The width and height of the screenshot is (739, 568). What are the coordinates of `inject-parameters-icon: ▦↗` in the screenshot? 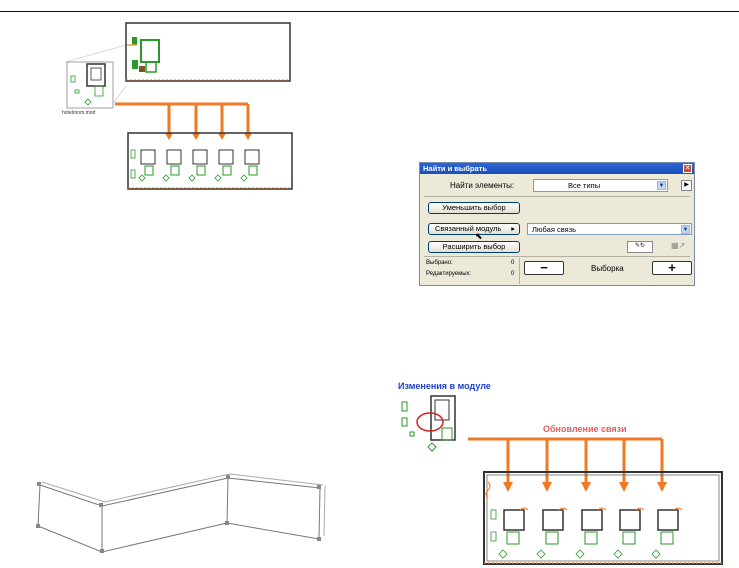 It's located at (681, 247).